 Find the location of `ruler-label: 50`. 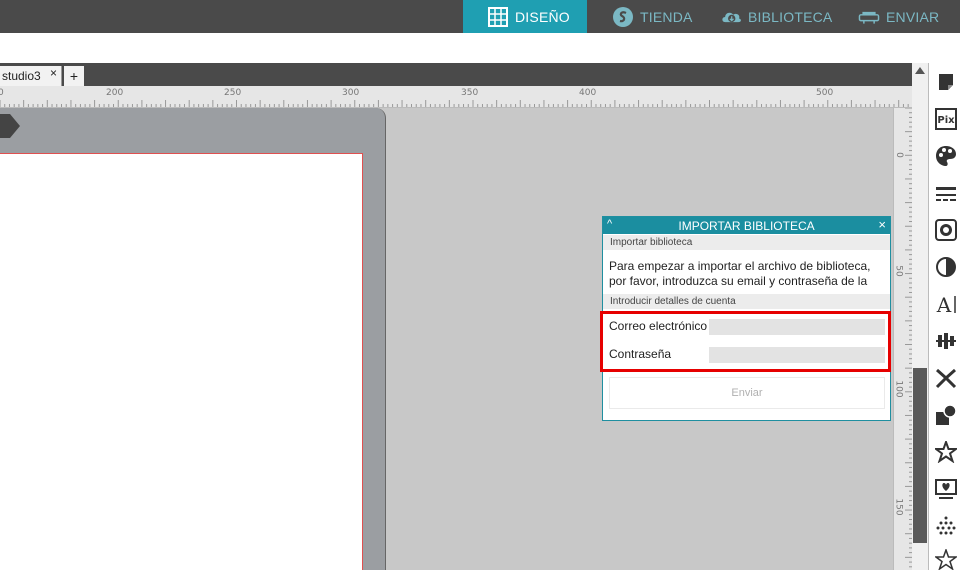

ruler-label: 50 is located at coordinates (898, 271).